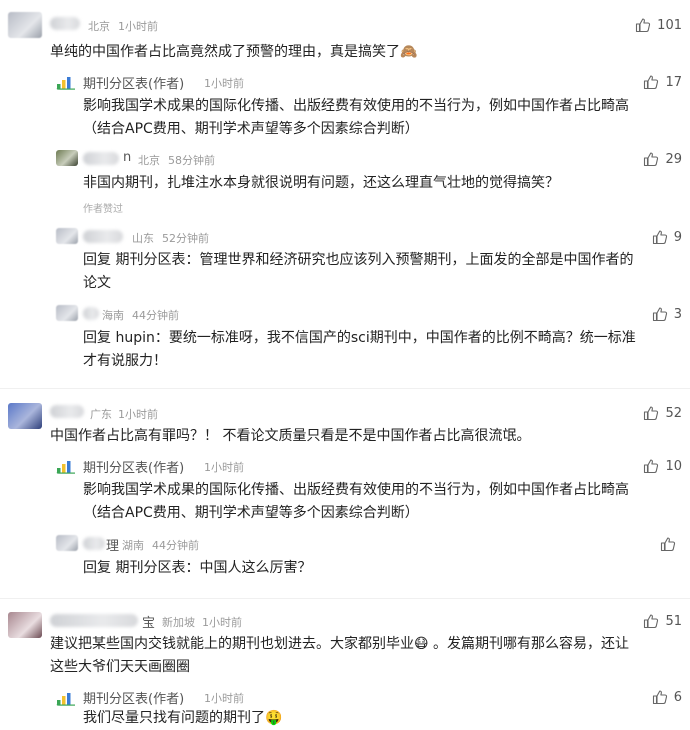  What do you see at coordinates (127, 157) in the screenshot?
I see `reply-author-fragment: n` at bounding box center [127, 157].